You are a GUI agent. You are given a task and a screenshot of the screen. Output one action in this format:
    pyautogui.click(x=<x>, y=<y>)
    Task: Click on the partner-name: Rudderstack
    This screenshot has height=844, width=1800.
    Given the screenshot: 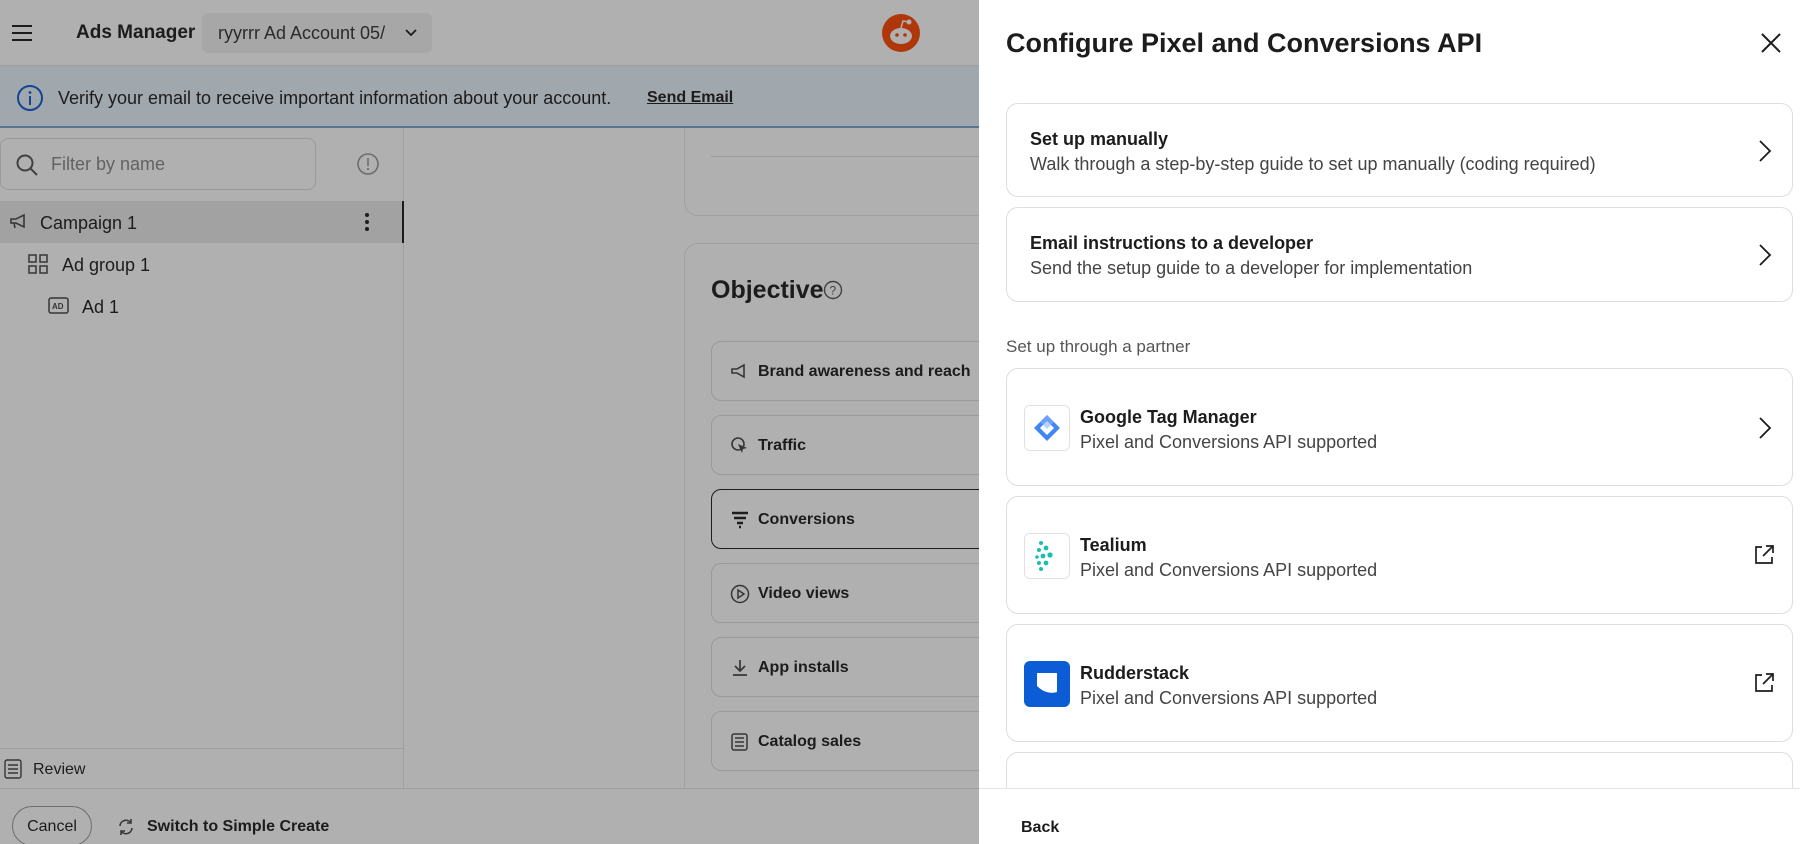 What is the action you would take?
    pyautogui.click(x=1135, y=673)
    